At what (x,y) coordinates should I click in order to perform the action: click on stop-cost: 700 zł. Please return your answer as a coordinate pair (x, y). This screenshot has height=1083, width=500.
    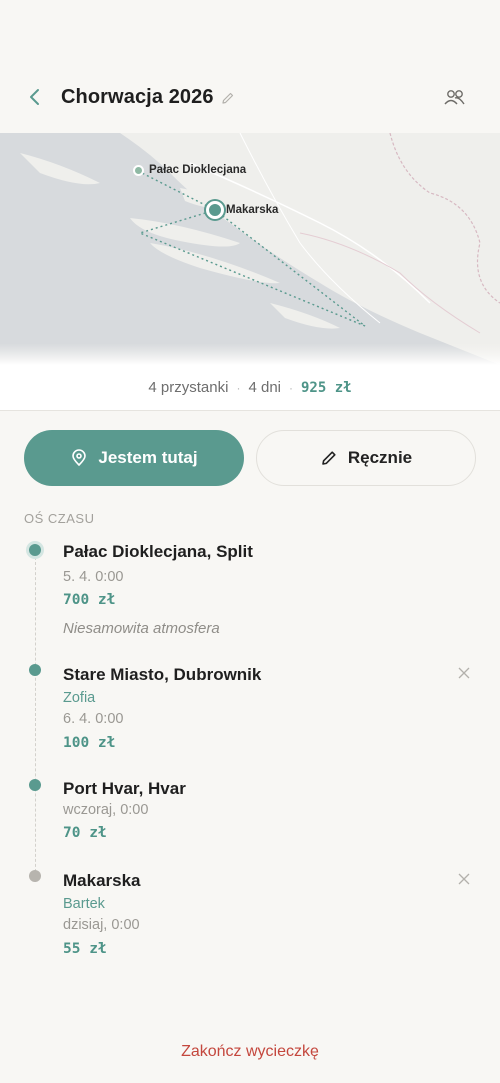
    Looking at the image, I should click on (89, 600).